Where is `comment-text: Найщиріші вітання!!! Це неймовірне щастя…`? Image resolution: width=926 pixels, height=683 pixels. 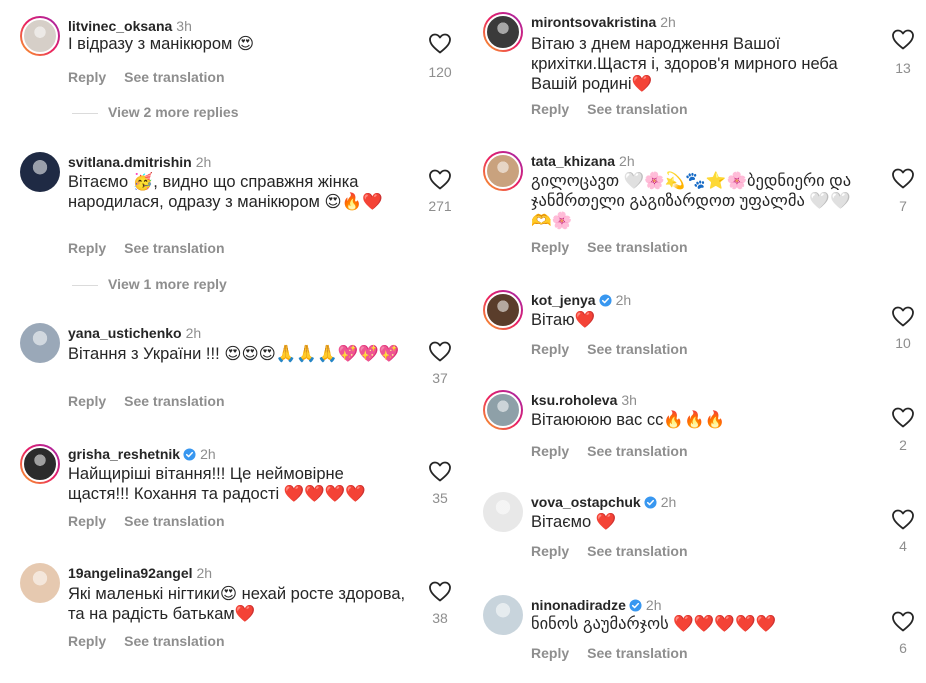
comment-text: Найщиріші вітання!!! Це неймовірне щастя… is located at coordinates (217, 484).